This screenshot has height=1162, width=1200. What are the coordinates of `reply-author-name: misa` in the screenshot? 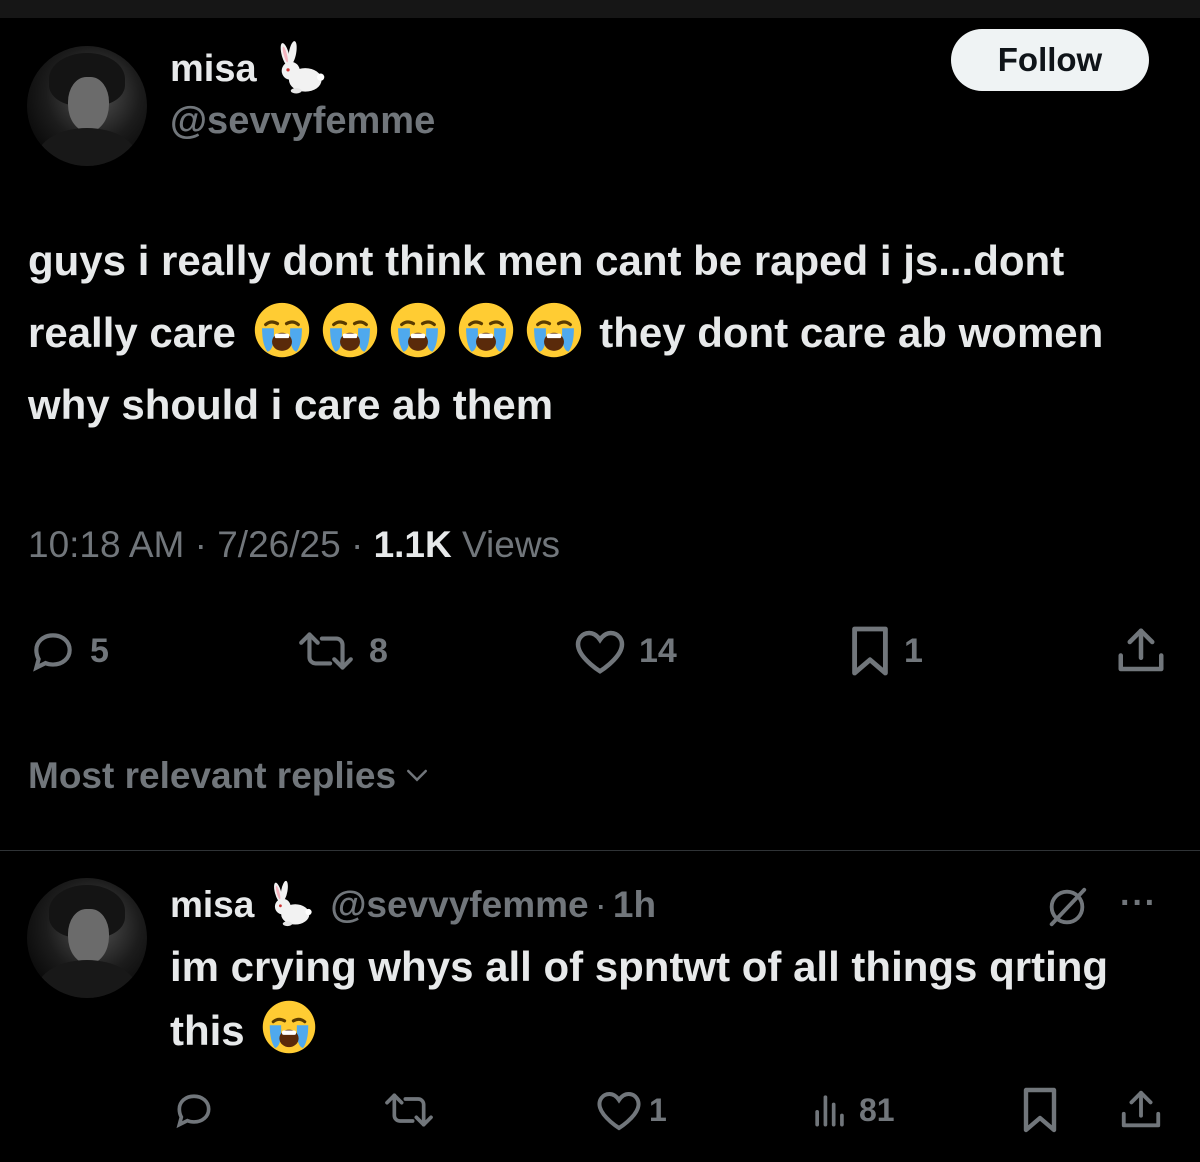 It's located at (212, 905).